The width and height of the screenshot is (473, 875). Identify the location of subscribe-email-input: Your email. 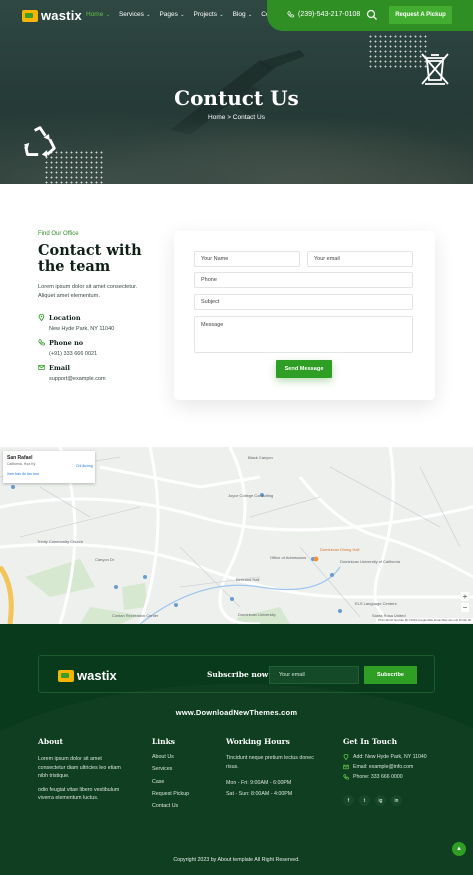
(314, 675).